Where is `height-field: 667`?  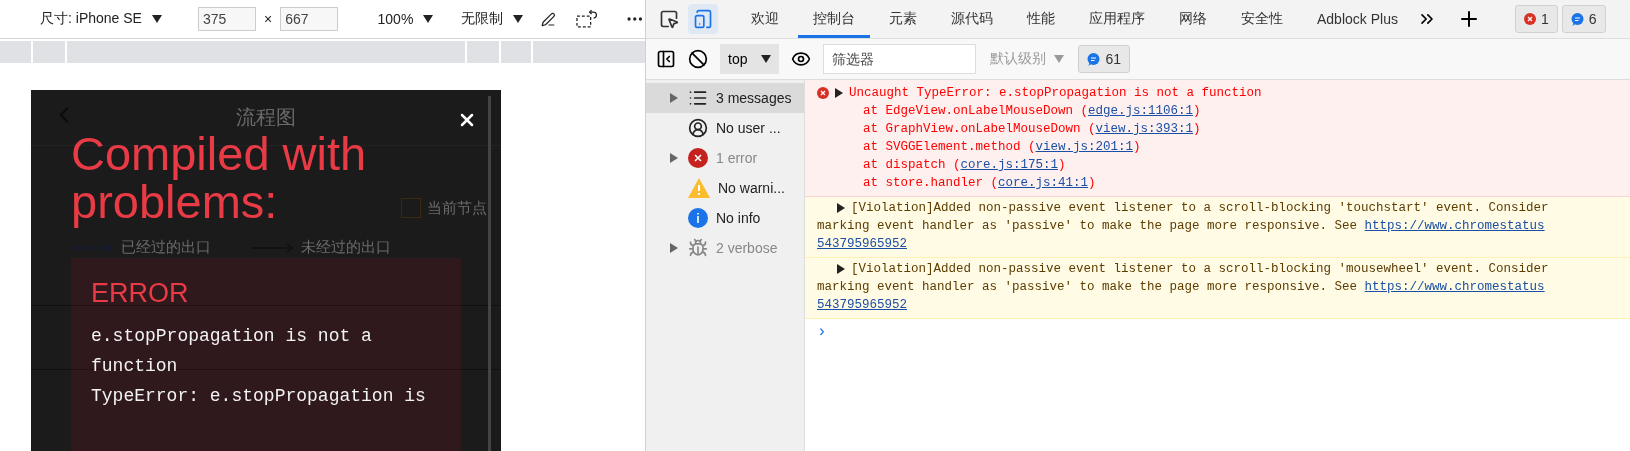
height-field: 667 is located at coordinates (309, 19).